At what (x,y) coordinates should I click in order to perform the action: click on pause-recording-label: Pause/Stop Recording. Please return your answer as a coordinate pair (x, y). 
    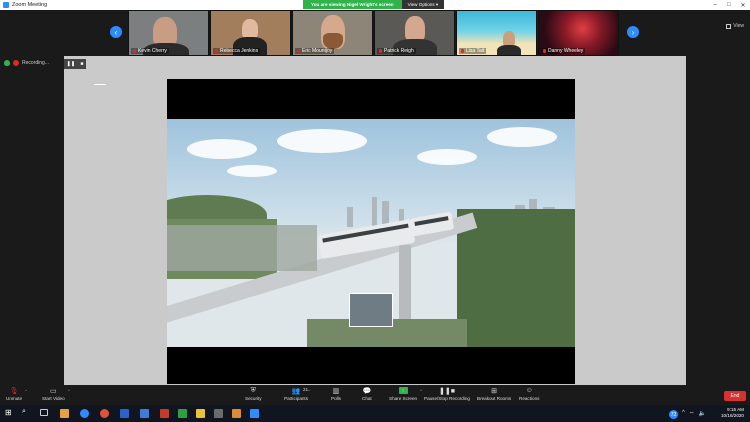
    Looking at the image, I should click on (447, 398).